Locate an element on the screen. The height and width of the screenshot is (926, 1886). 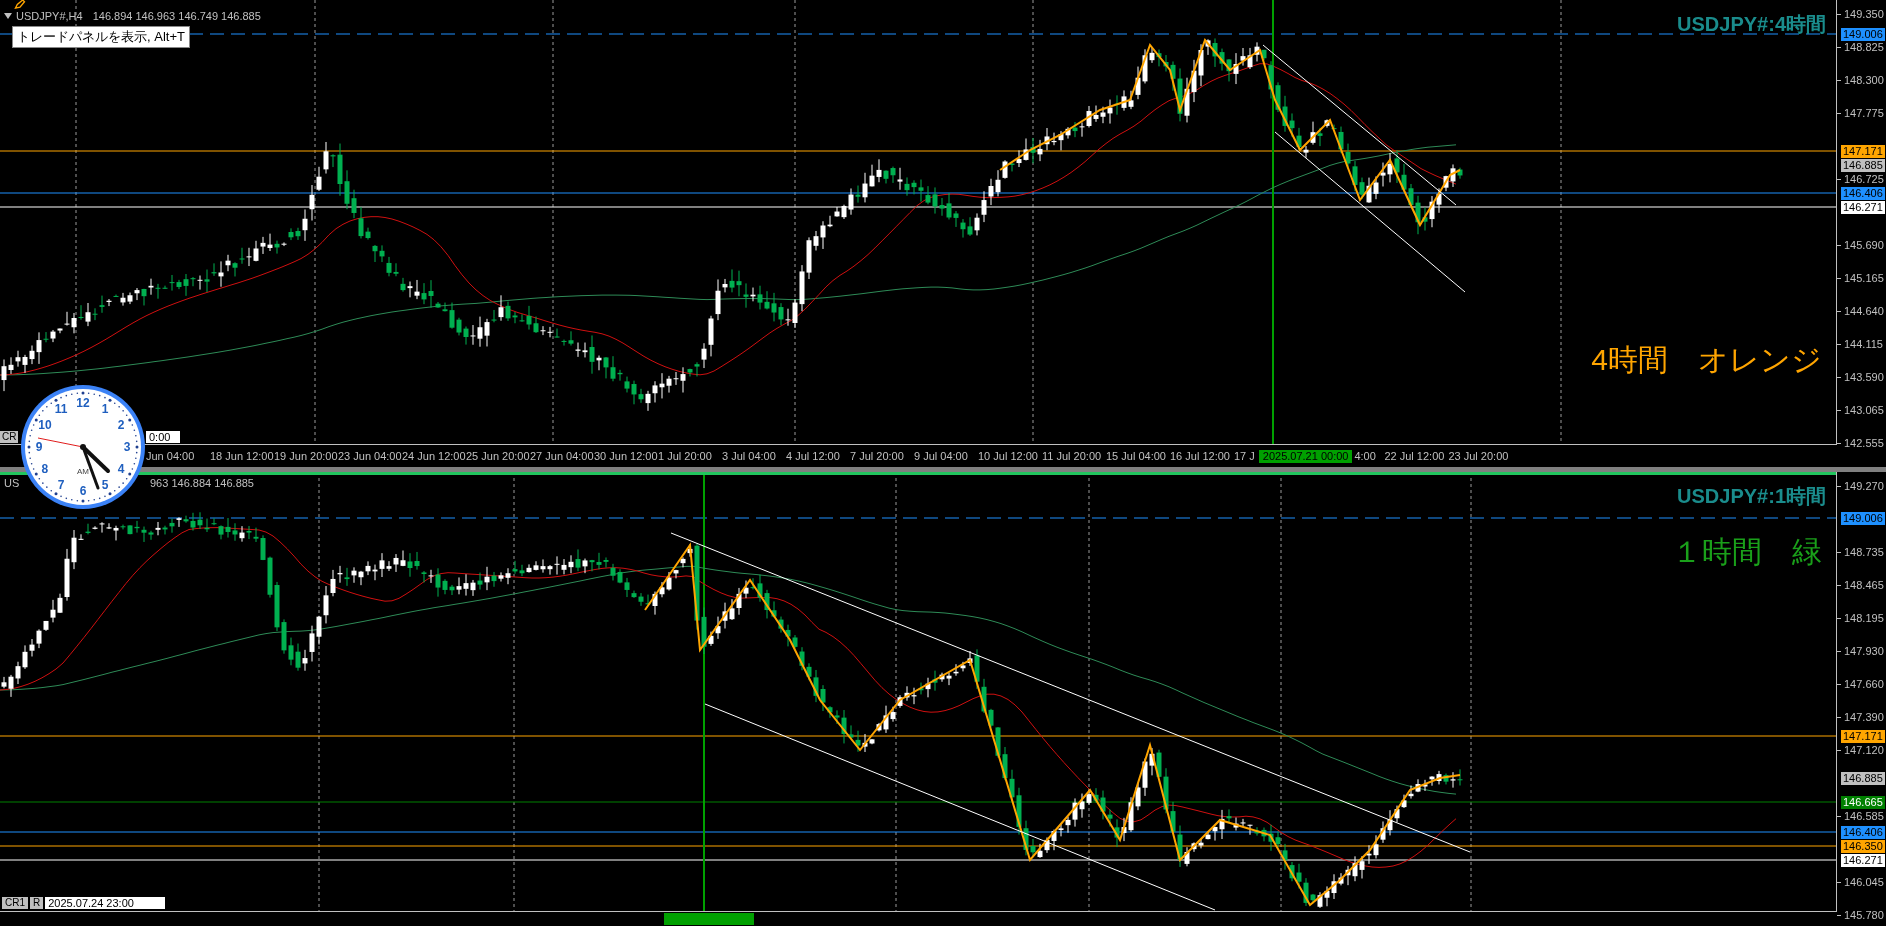
clock-numeral: 5 is located at coordinates (105, 485).